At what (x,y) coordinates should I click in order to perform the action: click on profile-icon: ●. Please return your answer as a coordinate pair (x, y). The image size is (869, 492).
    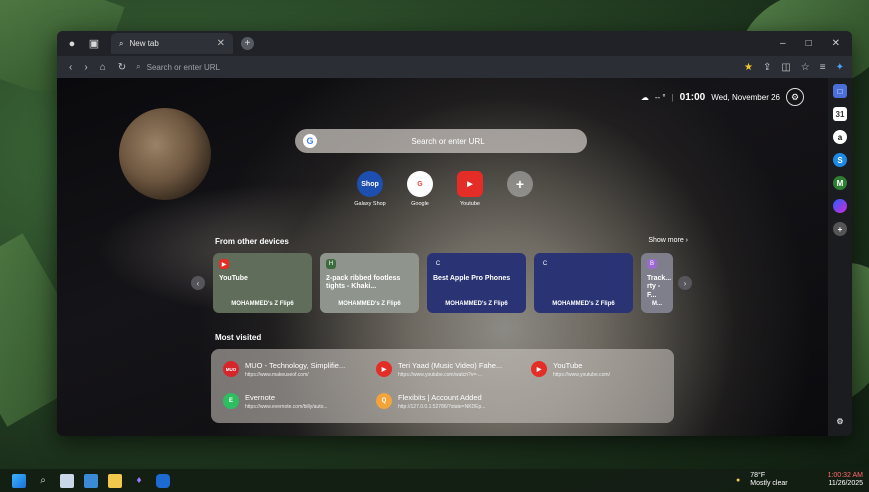
    Looking at the image, I should click on (72, 44).